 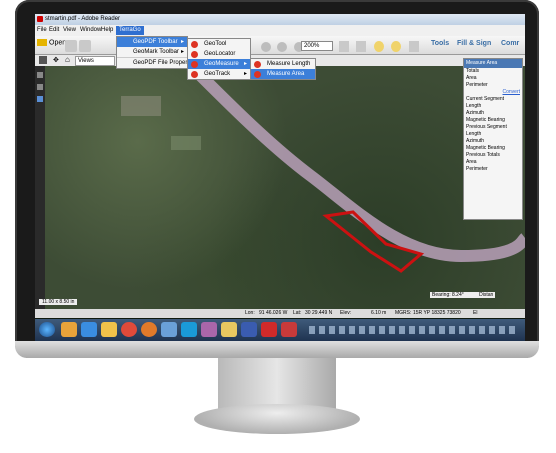 What do you see at coordinates (396, 46) in the screenshot?
I see `highlight-icon` at bounding box center [396, 46].